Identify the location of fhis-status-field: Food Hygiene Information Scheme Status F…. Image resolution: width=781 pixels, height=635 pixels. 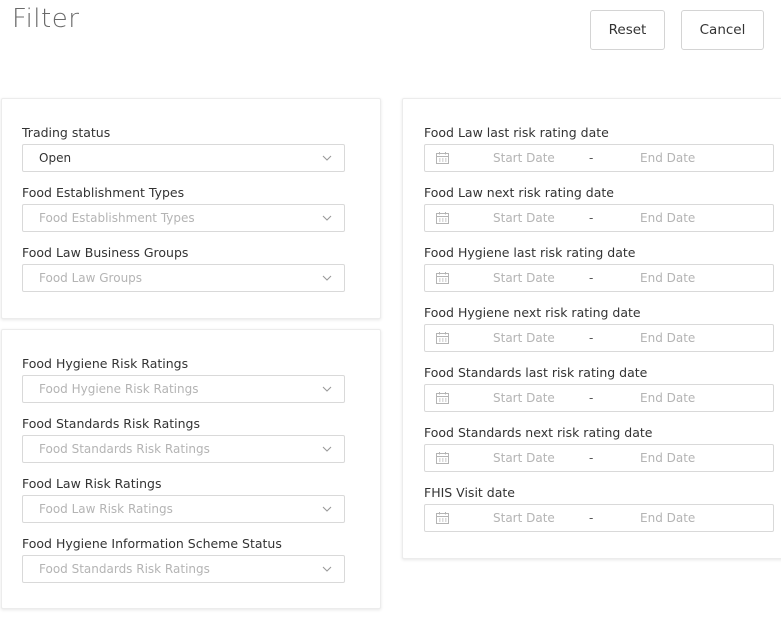
(183, 559).